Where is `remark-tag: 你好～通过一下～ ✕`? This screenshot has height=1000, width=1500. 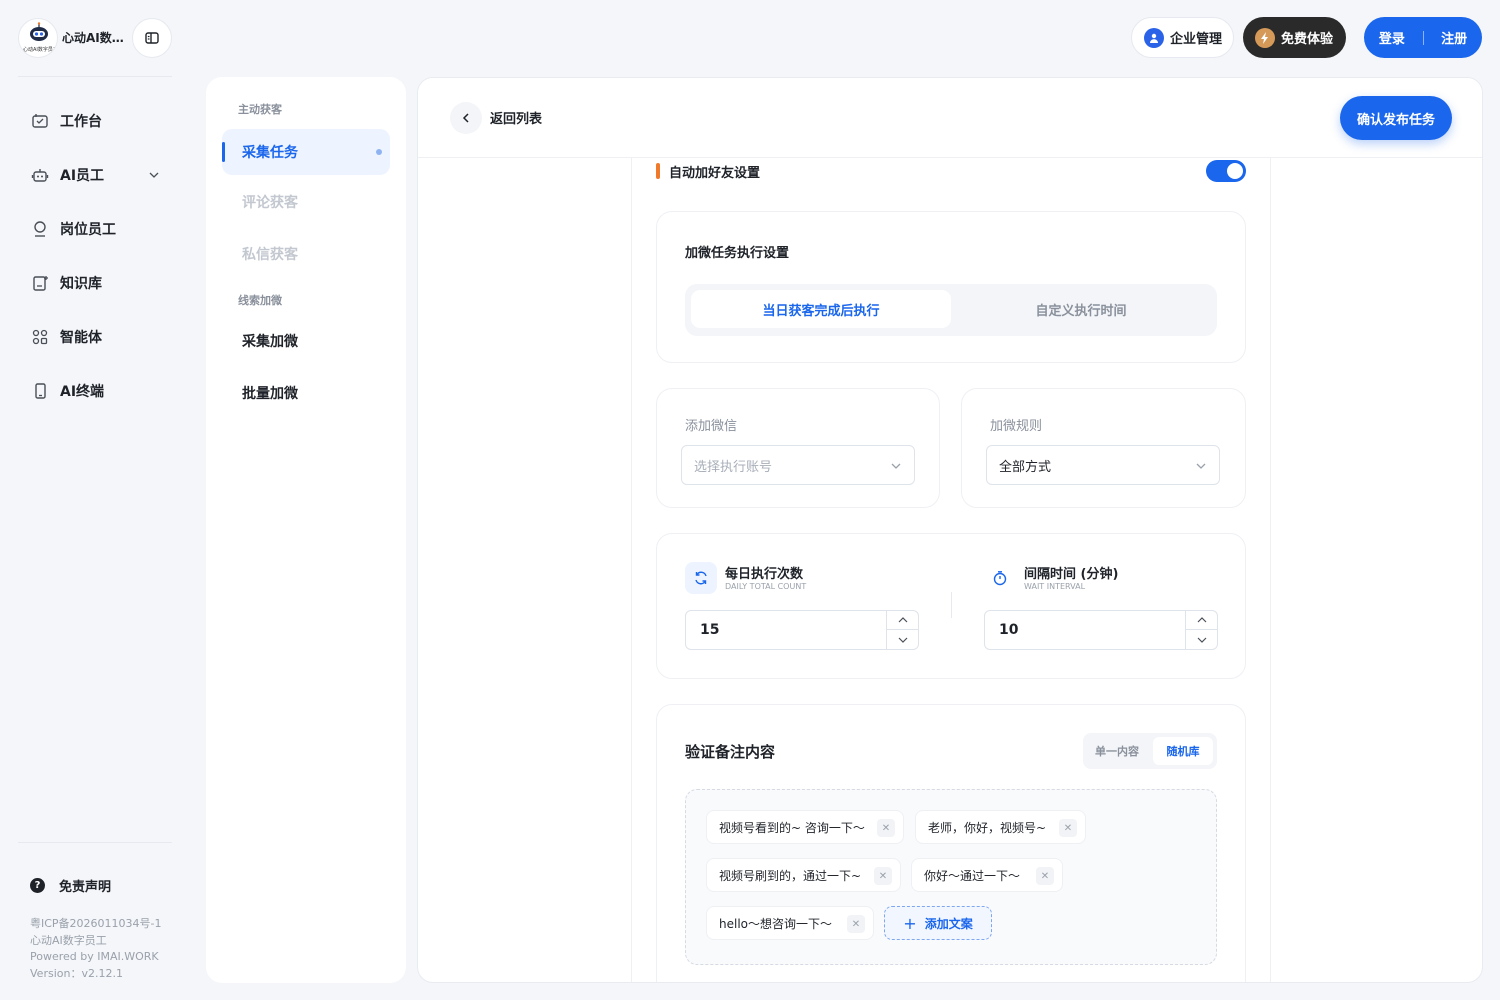
remark-tag: 你好～通过一下～ ✕ is located at coordinates (987, 875).